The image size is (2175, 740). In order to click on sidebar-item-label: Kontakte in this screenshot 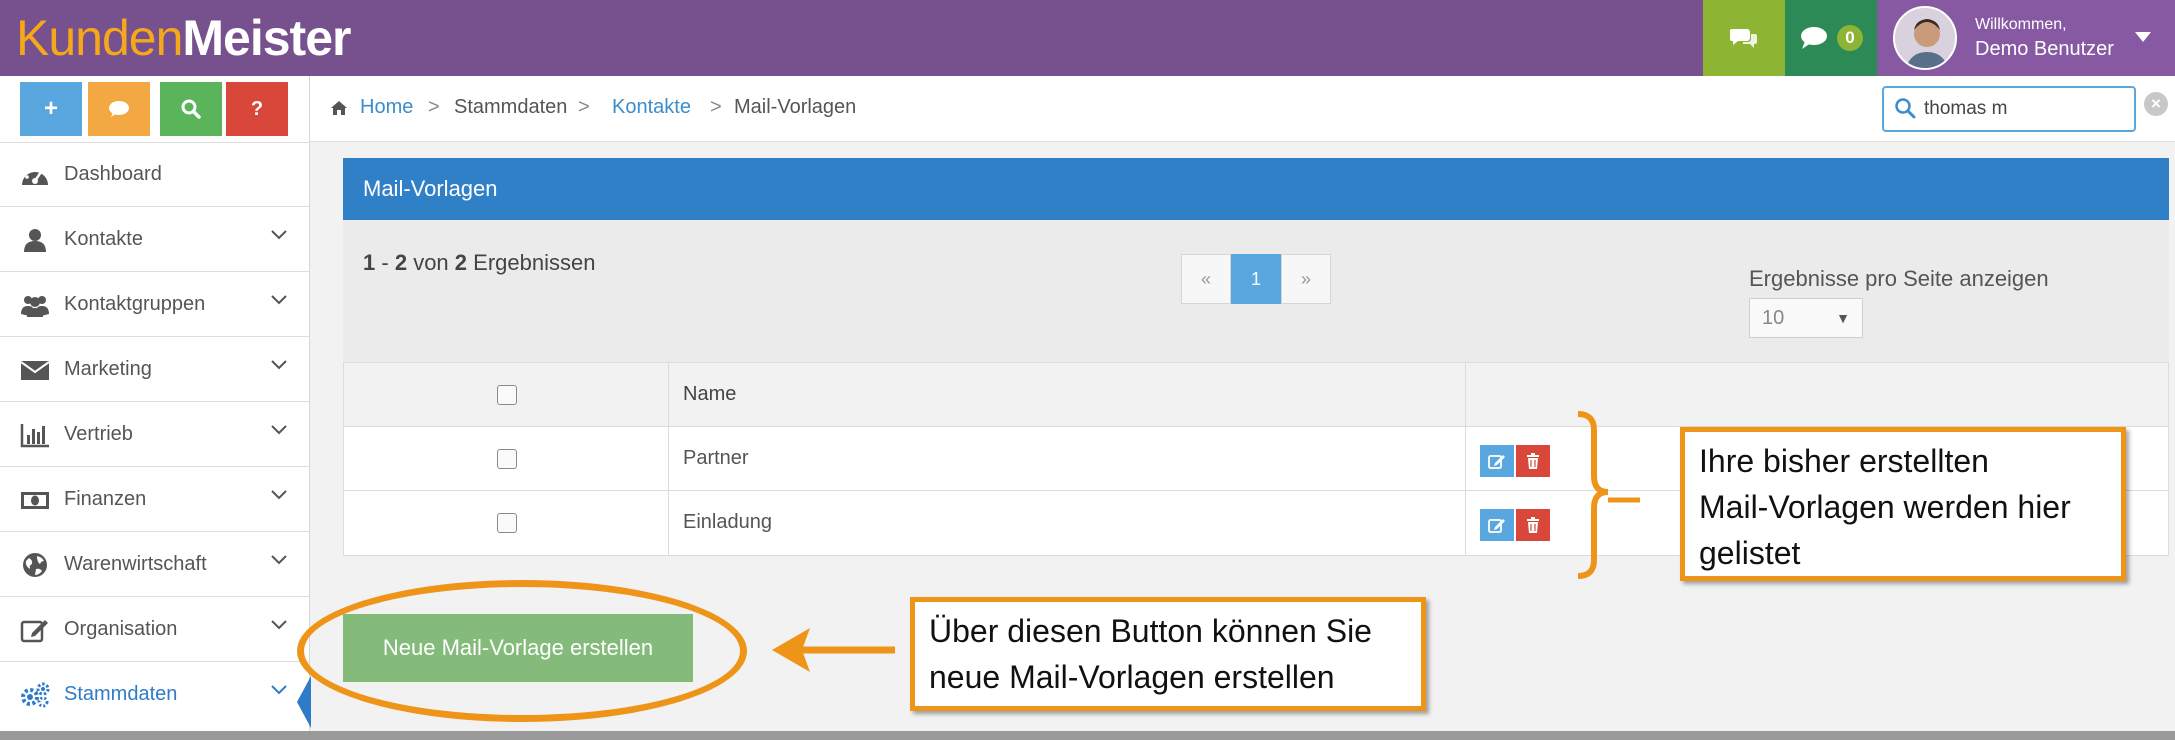, I will do `click(103, 238)`.